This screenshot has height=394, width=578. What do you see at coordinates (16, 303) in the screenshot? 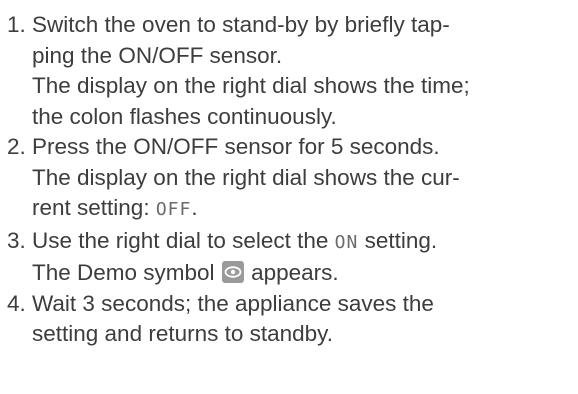
I see `step-number: 4.` at bounding box center [16, 303].